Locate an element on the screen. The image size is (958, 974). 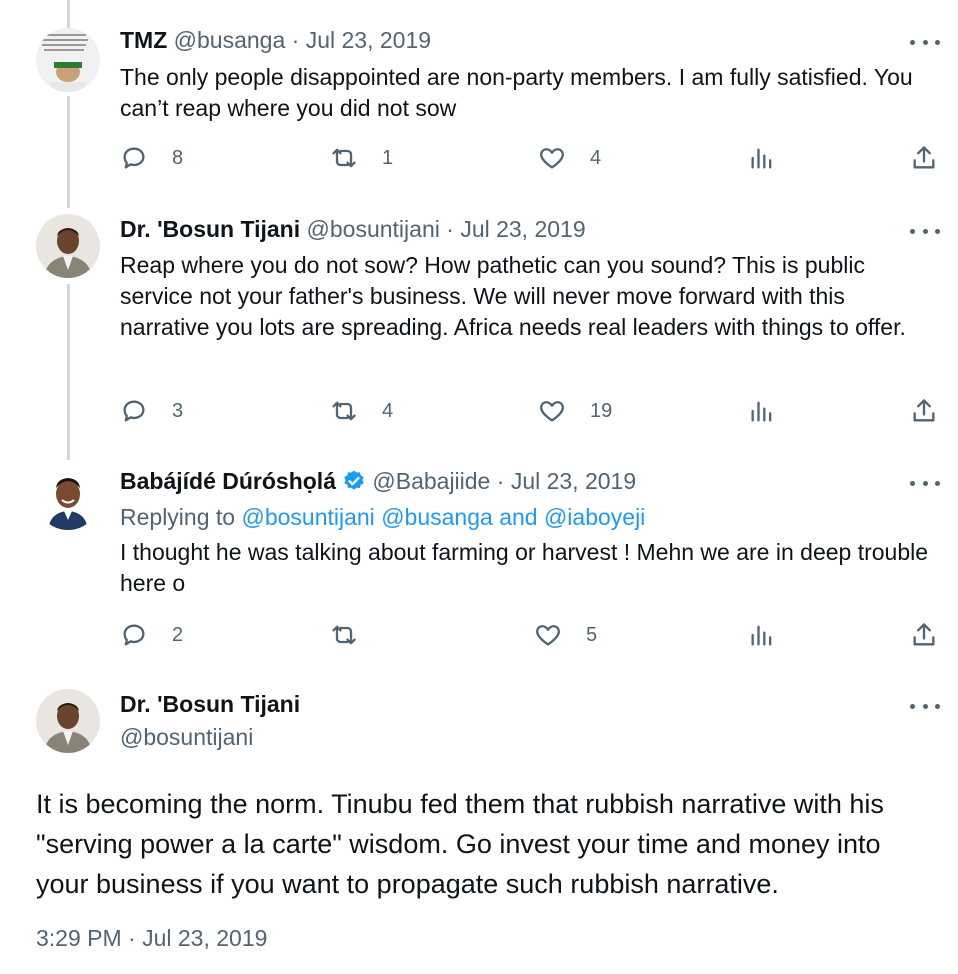
action-bar: 8 1 4 is located at coordinates (530, 159).